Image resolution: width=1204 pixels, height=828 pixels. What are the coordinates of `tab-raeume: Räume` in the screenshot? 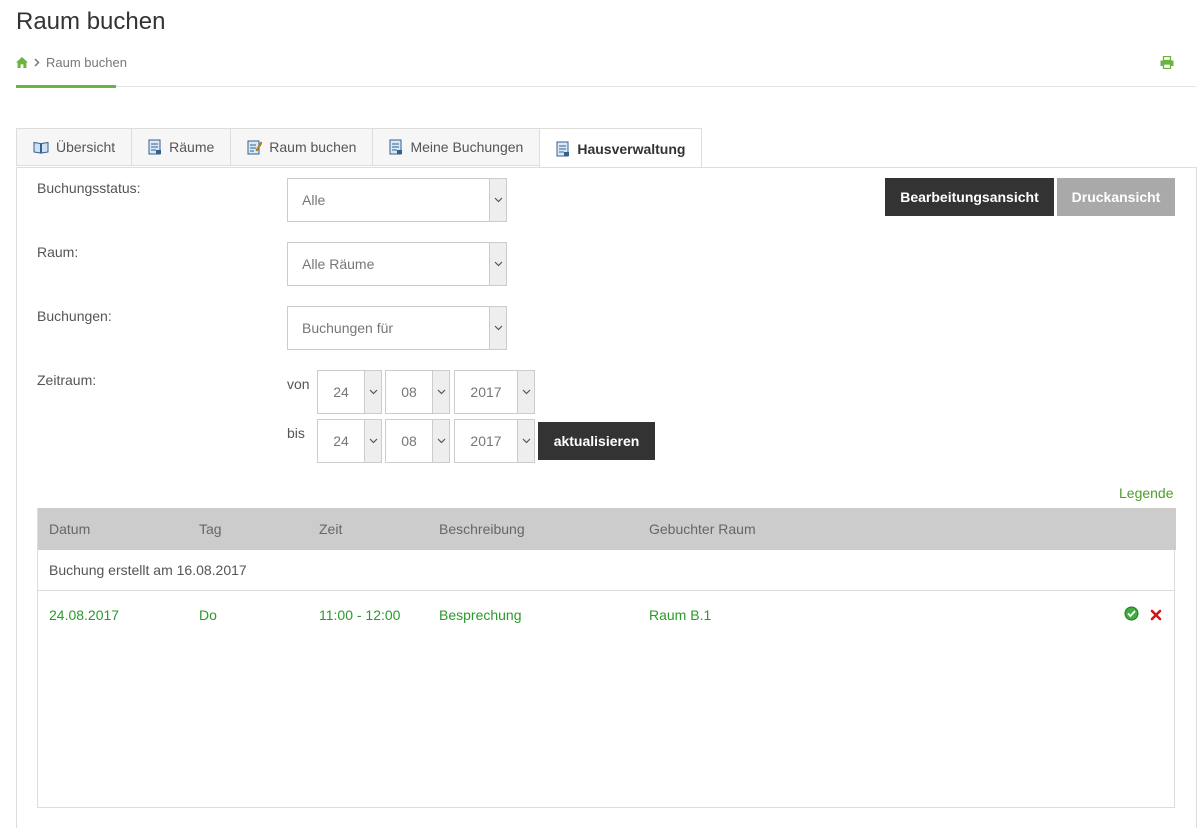 It's located at (181, 147).